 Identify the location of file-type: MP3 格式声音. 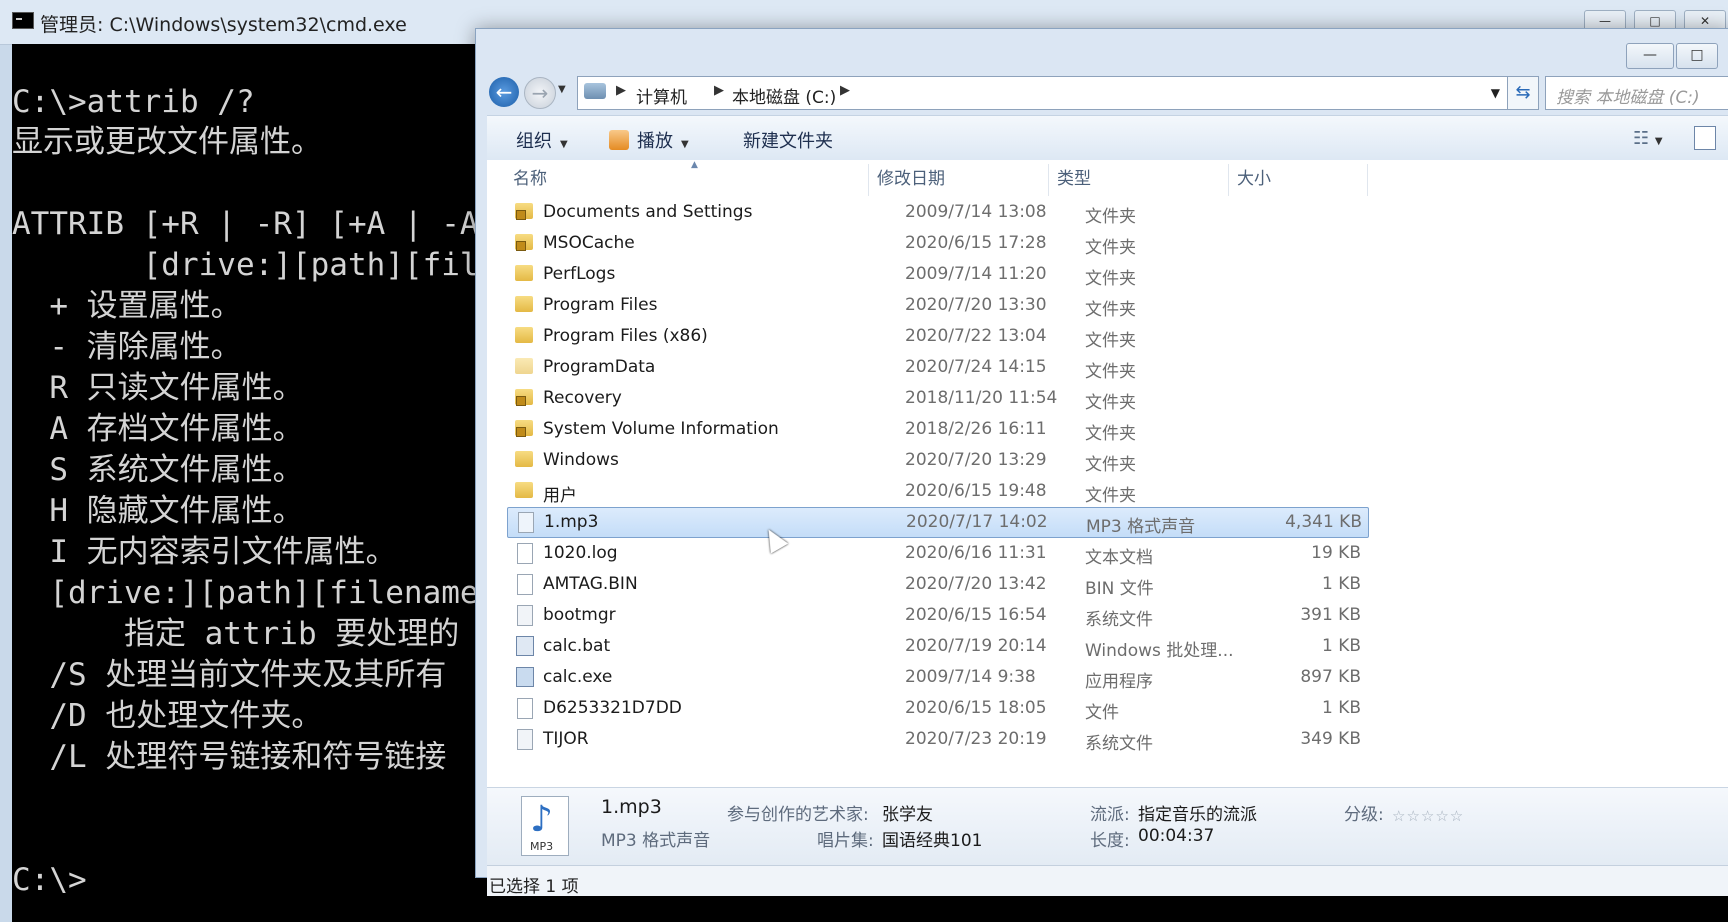
(1141, 527).